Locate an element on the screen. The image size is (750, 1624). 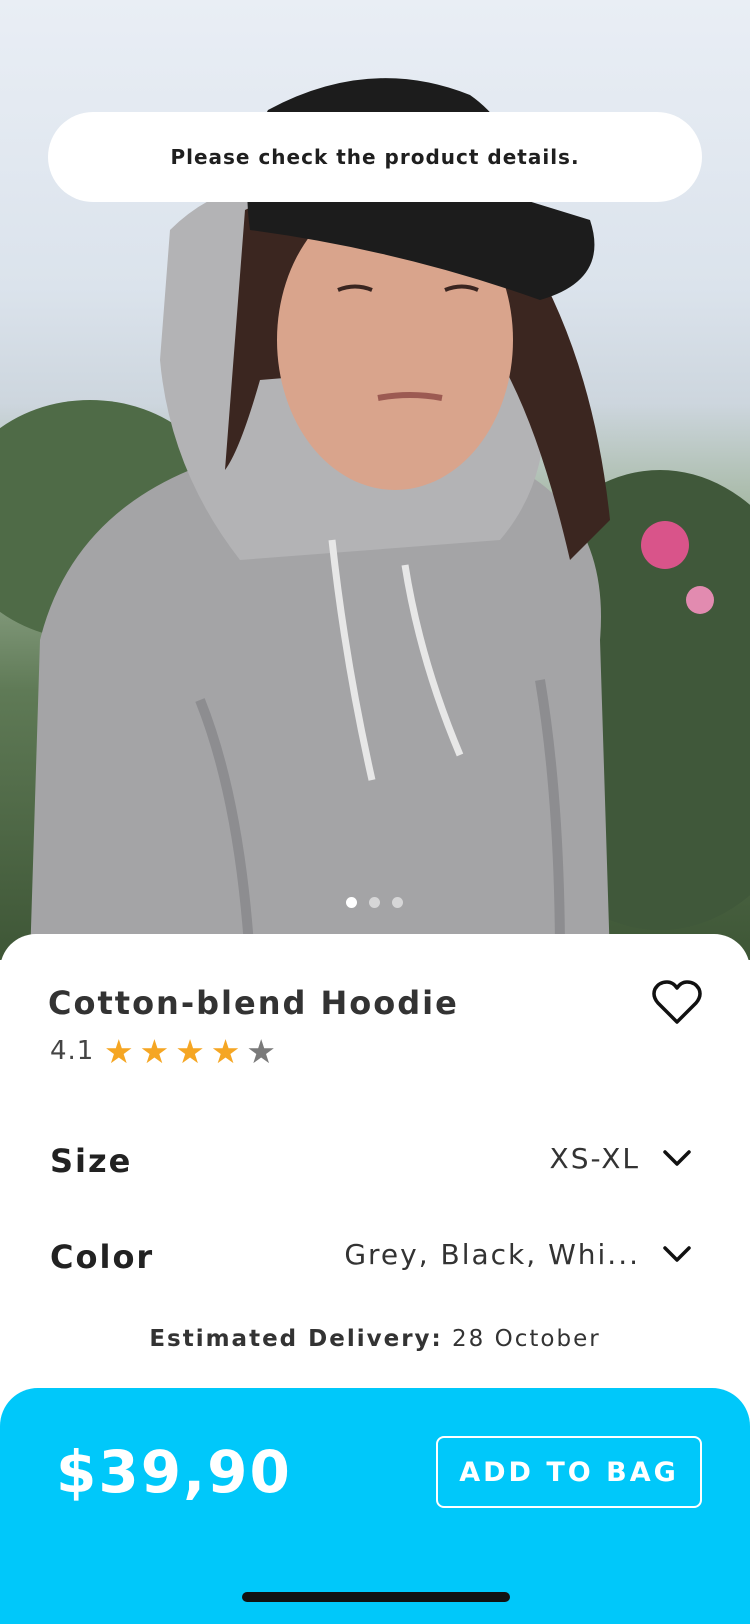
estimated-delivery: Estimated Delivery: 28 October is located at coordinates (375, 1339).